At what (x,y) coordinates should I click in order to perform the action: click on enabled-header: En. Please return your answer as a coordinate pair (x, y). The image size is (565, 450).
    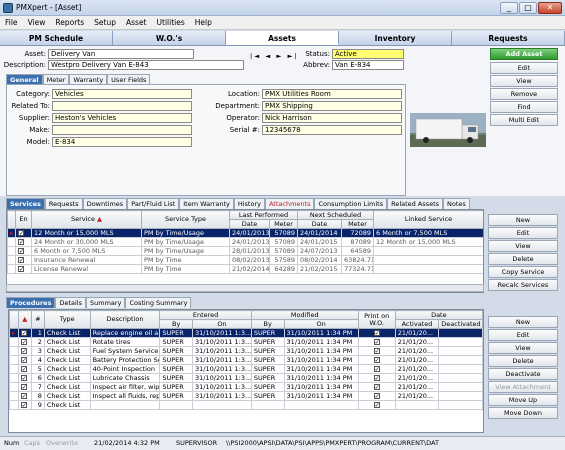
    Looking at the image, I should click on (23, 219).